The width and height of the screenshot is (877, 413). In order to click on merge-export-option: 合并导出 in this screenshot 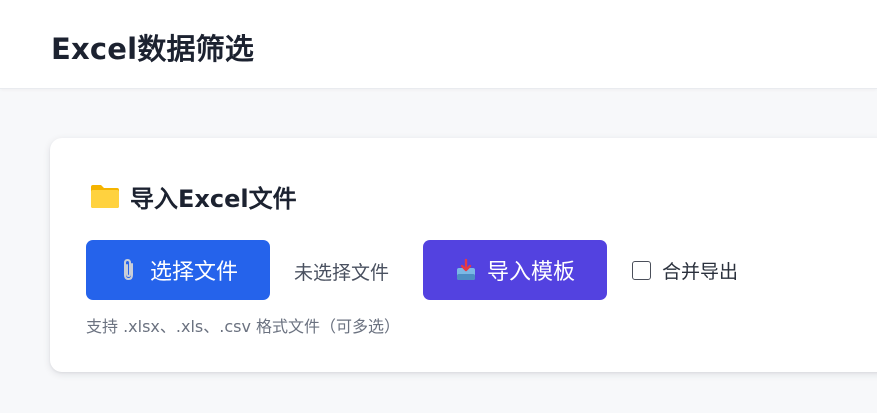, I will do `click(685, 270)`.